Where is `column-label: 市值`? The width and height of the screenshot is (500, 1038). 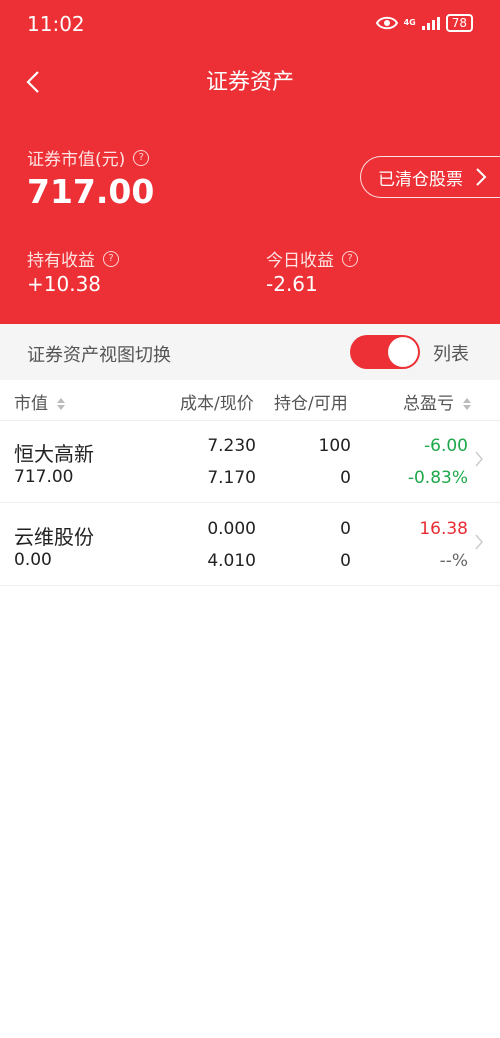
column-label: 市值 is located at coordinates (31, 404).